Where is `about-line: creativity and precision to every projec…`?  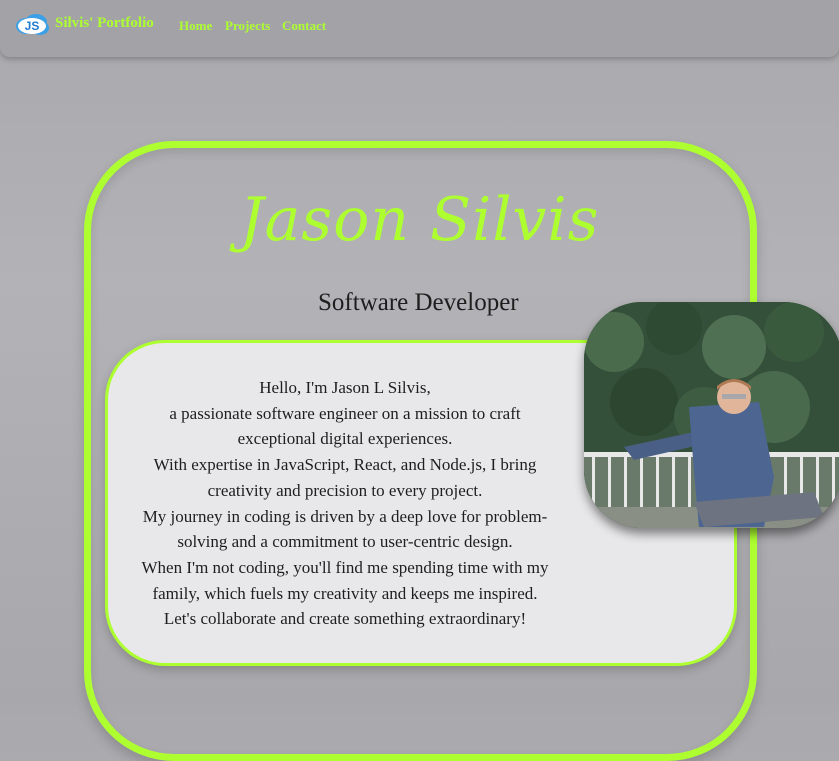 about-line: creativity and precision to every projec… is located at coordinates (345, 490).